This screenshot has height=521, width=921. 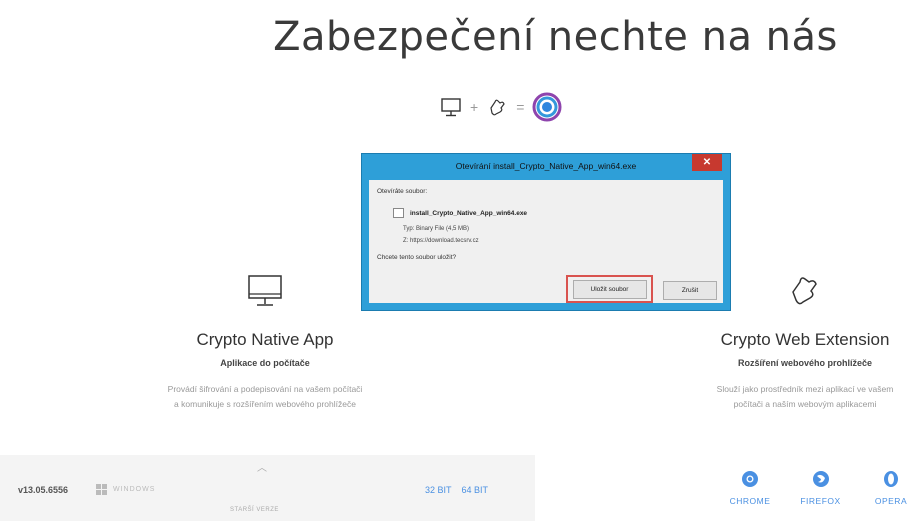 I want to click on equation-row: + =, so click(x=501, y=107).